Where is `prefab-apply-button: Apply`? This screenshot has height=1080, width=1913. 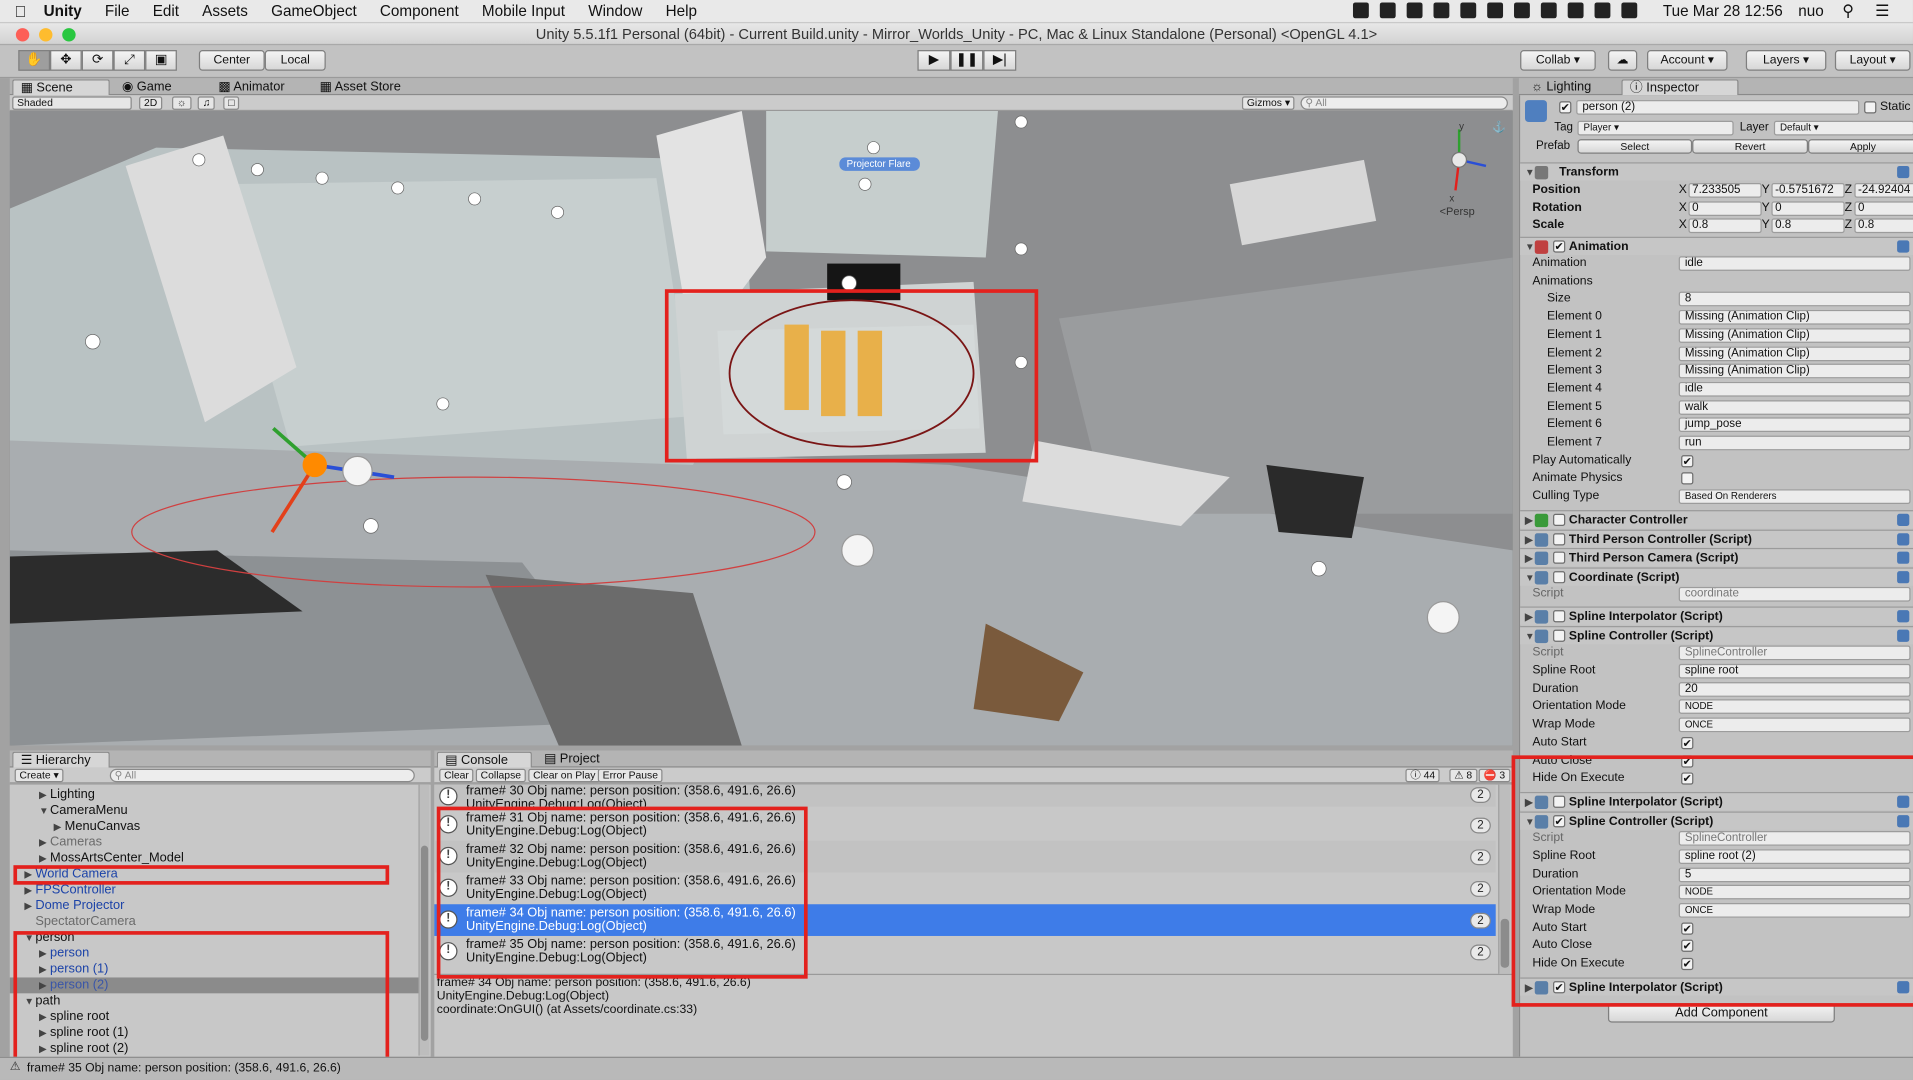
prefab-apply-button: Apply is located at coordinates (1860, 146).